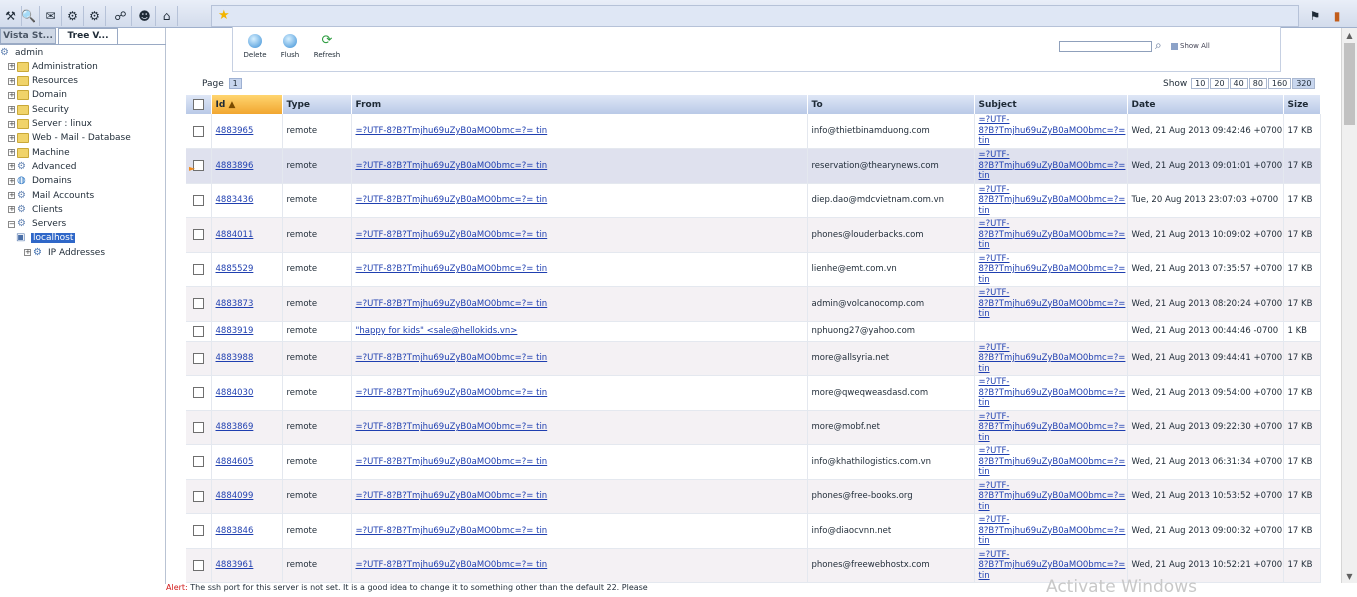 The image size is (1357, 597). I want to click on tree-item: − ⚙ Servers, so click(37, 224).